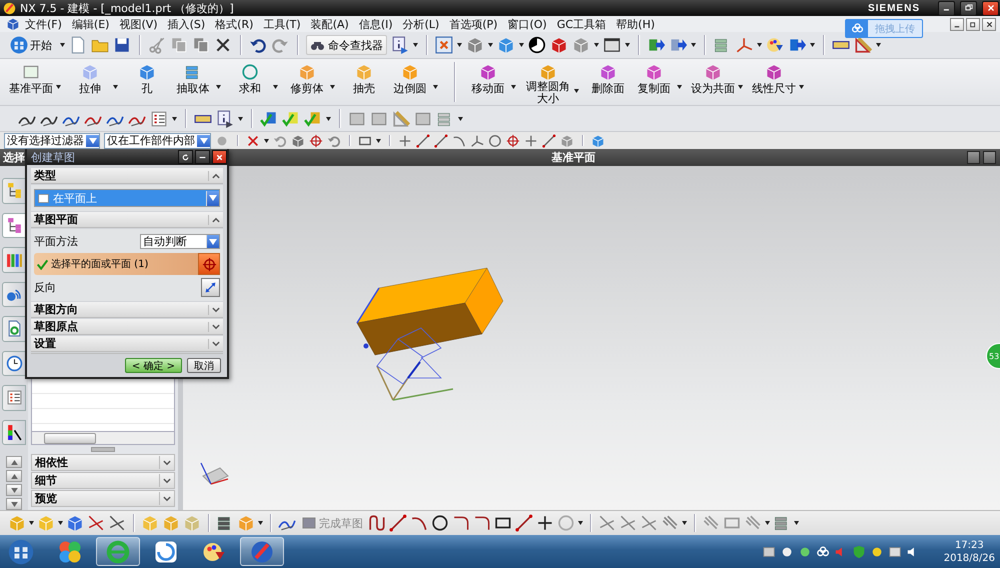  What do you see at coordinates (376, 24) in the screenshot?
I see `menu-item: 信息(I)` at bounding box center [376, 24].